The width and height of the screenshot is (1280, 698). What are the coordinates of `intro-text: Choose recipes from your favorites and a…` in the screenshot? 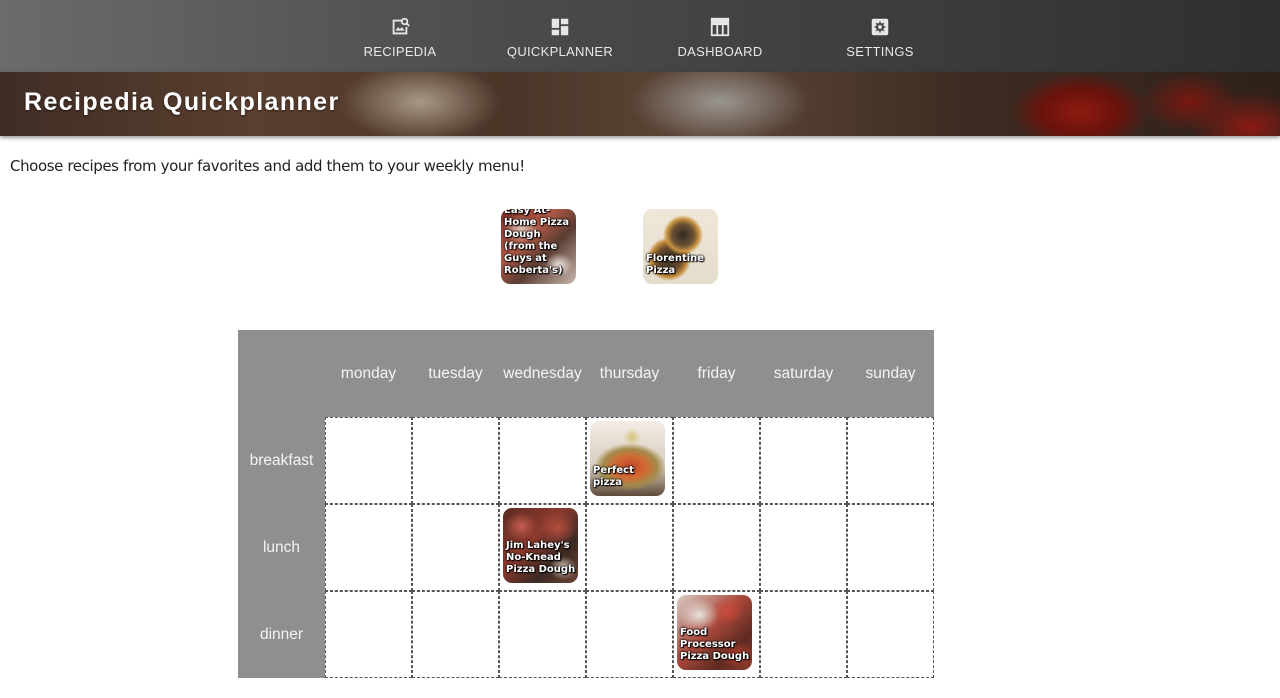 It's located at (267, 166).